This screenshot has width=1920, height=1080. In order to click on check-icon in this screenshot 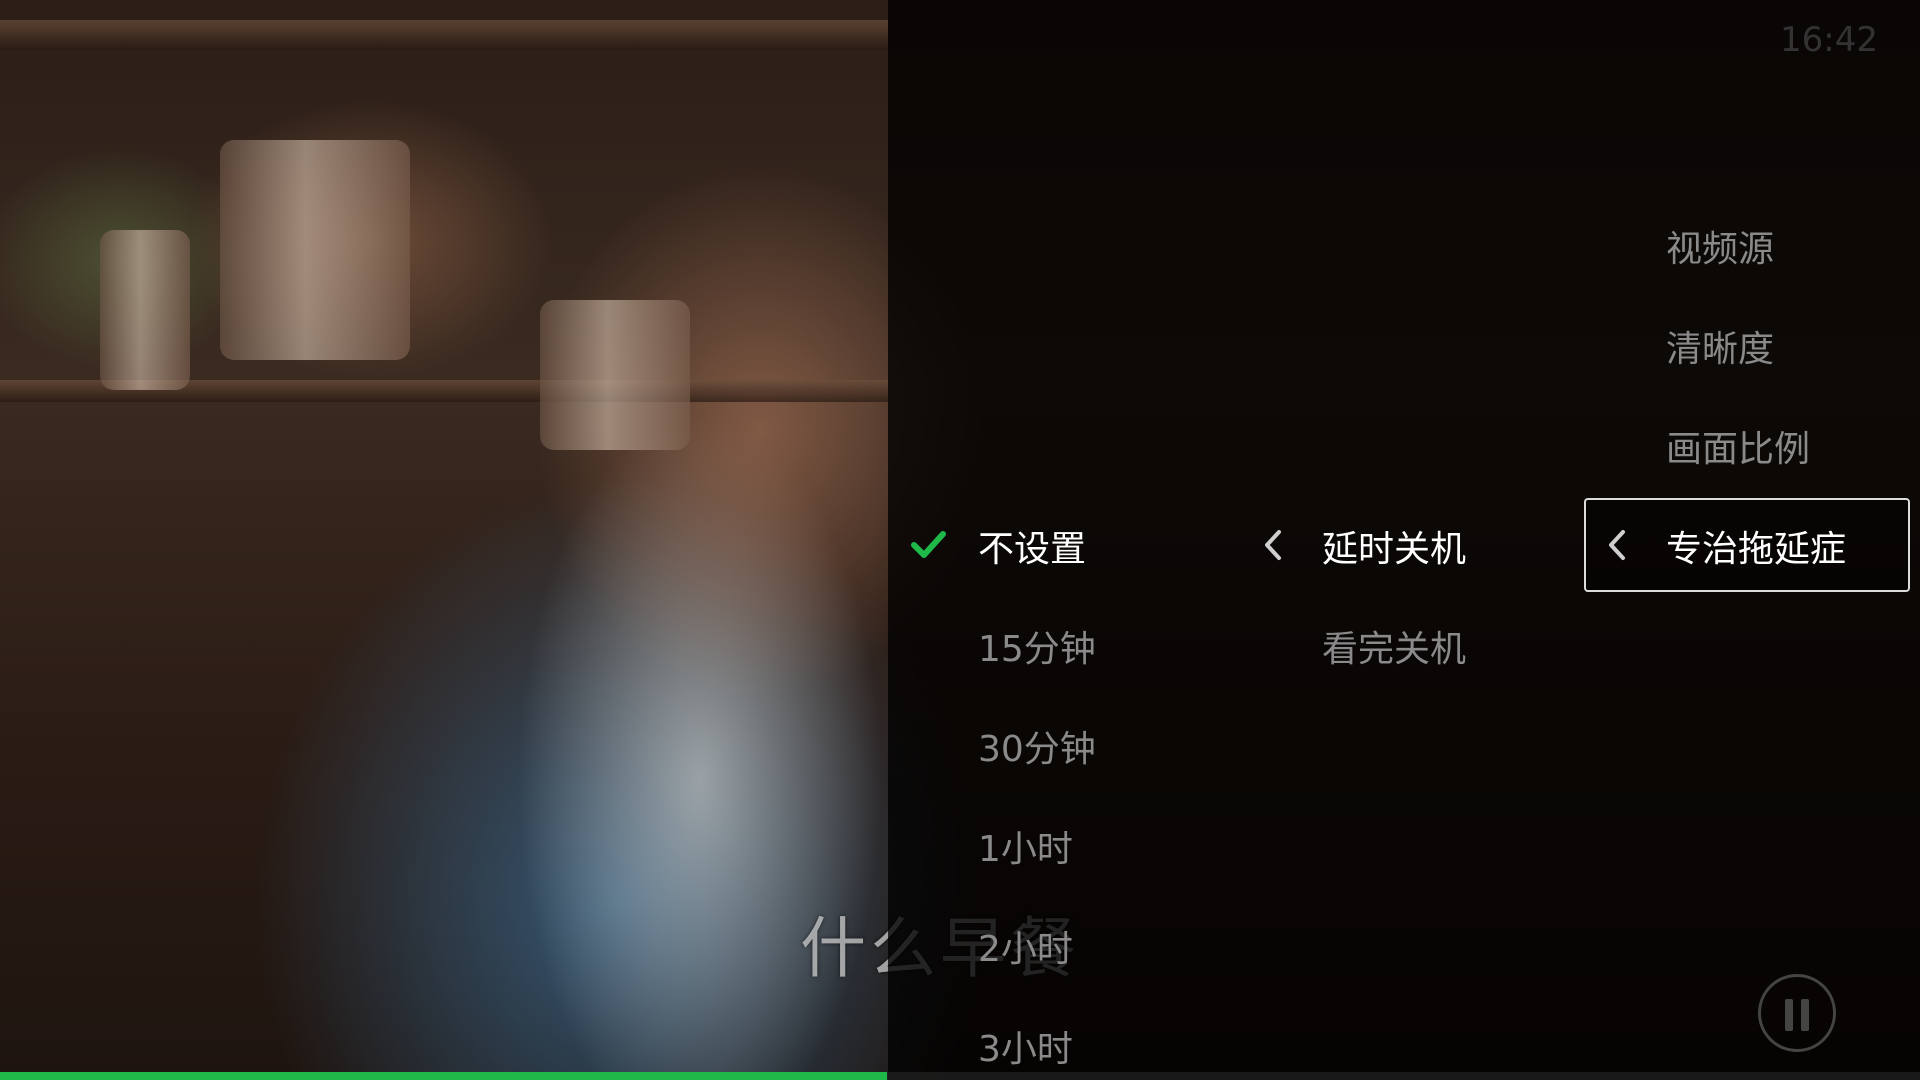, I will do `click(928, 544)`.